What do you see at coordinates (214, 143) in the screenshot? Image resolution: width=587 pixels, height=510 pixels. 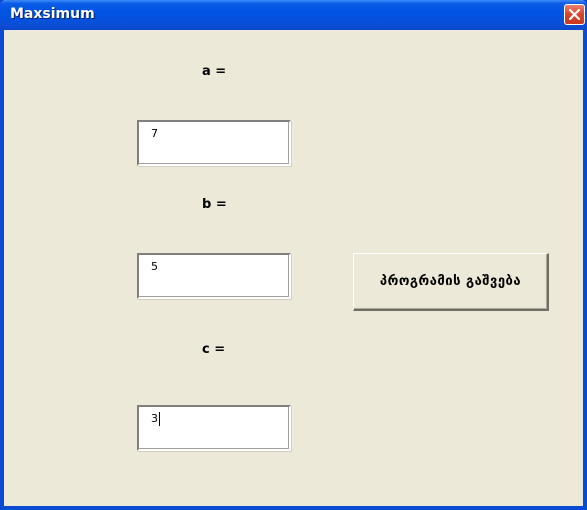 I see `input-a: 7` at bounding box center [214, 143].